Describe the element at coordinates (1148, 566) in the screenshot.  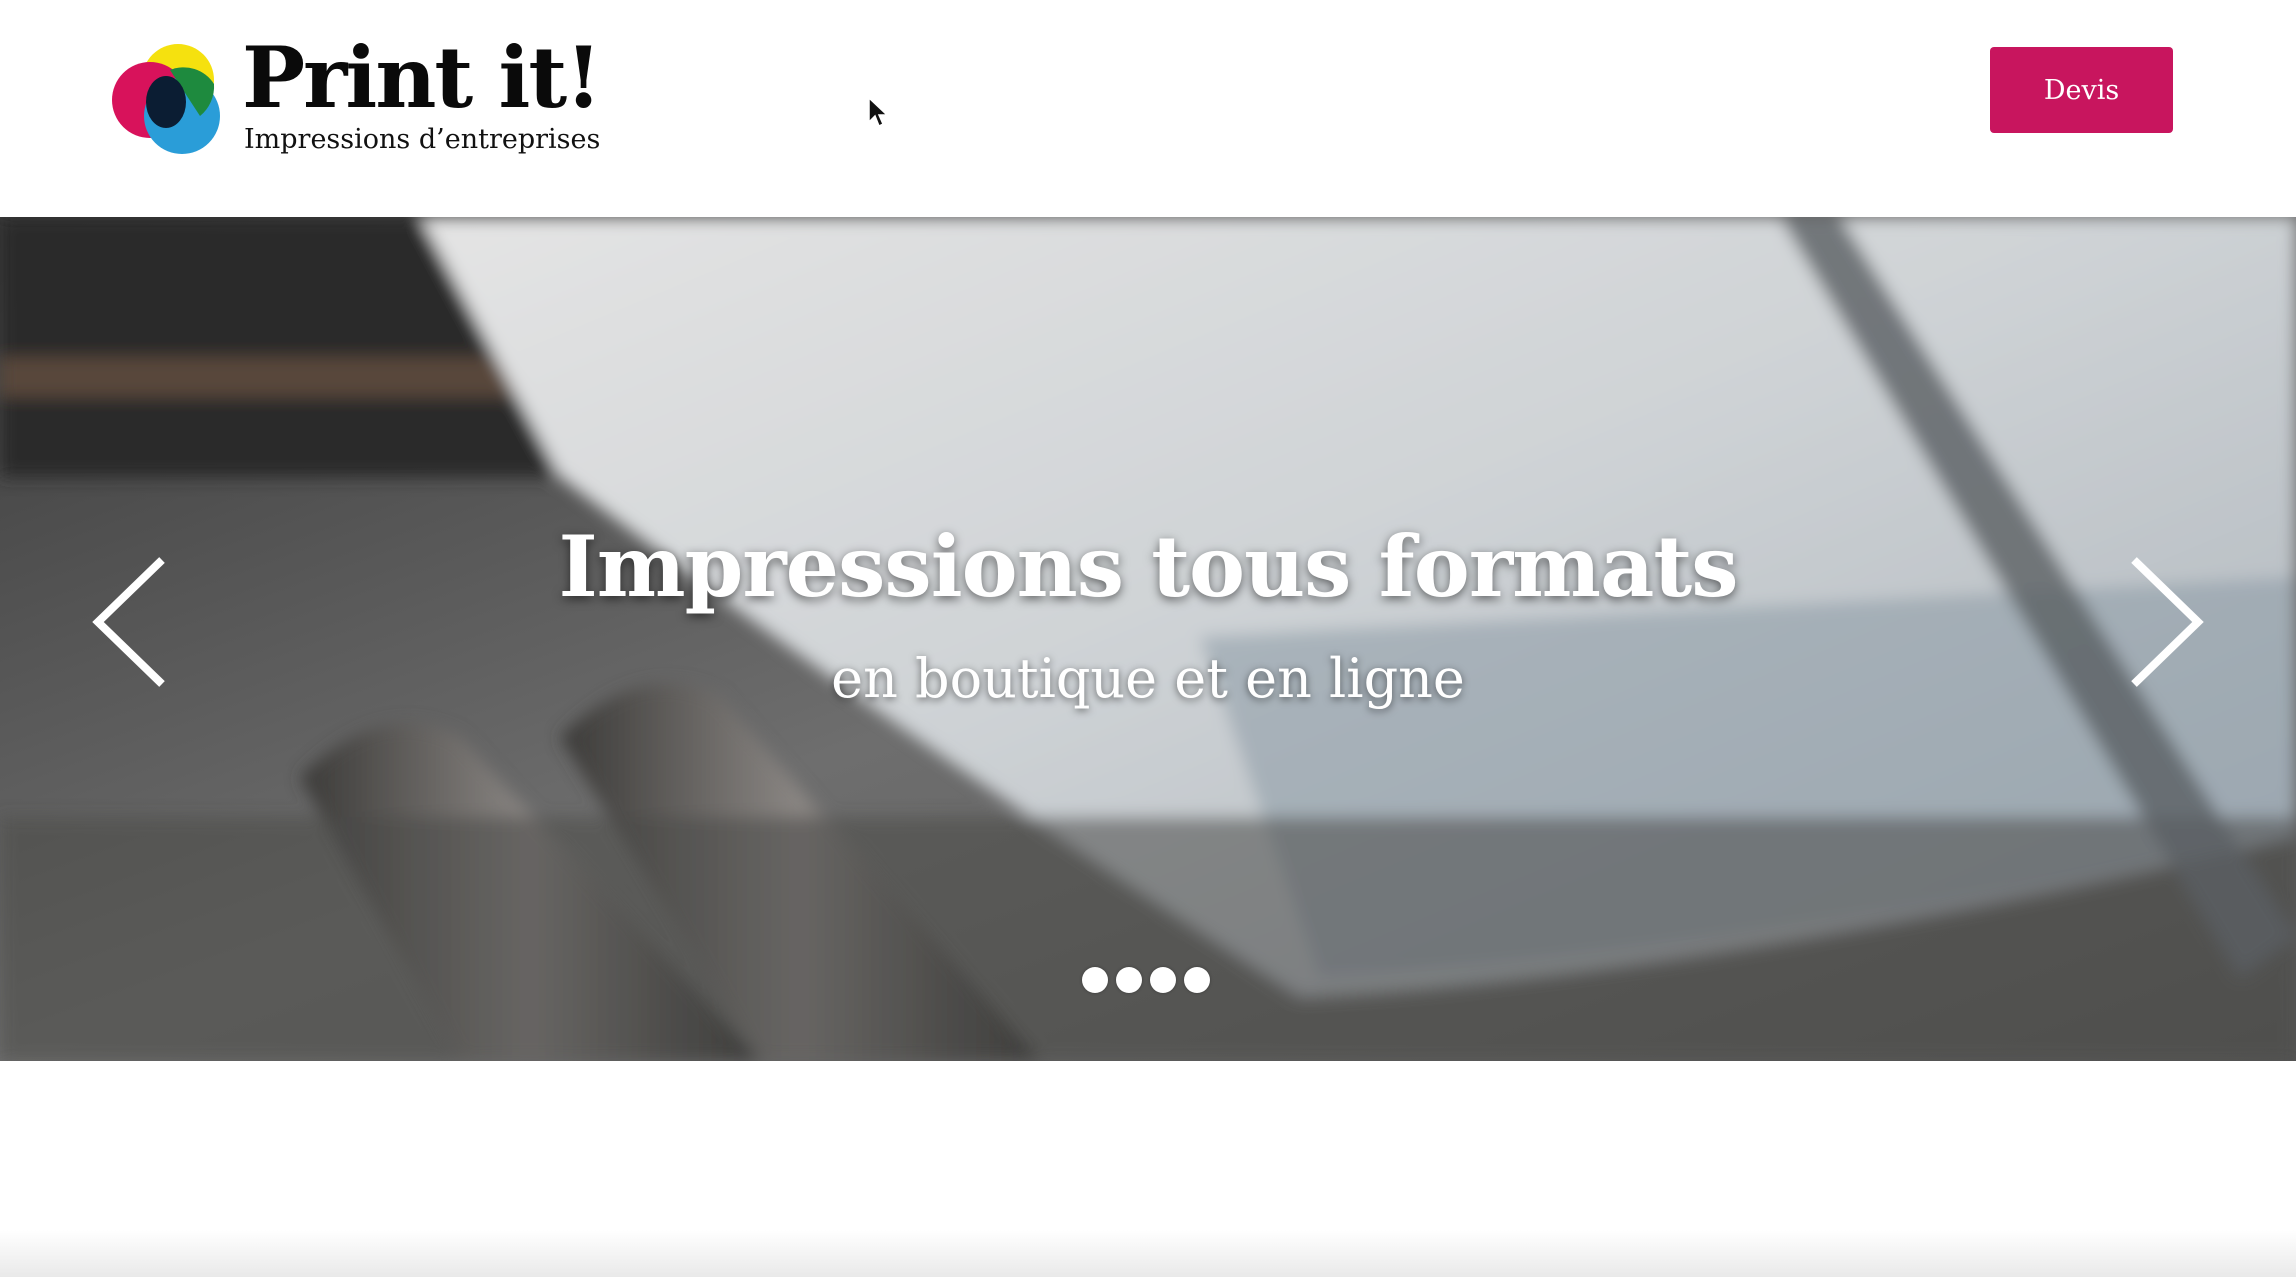
I see `banner-title: Impressions tous formats` at that location.